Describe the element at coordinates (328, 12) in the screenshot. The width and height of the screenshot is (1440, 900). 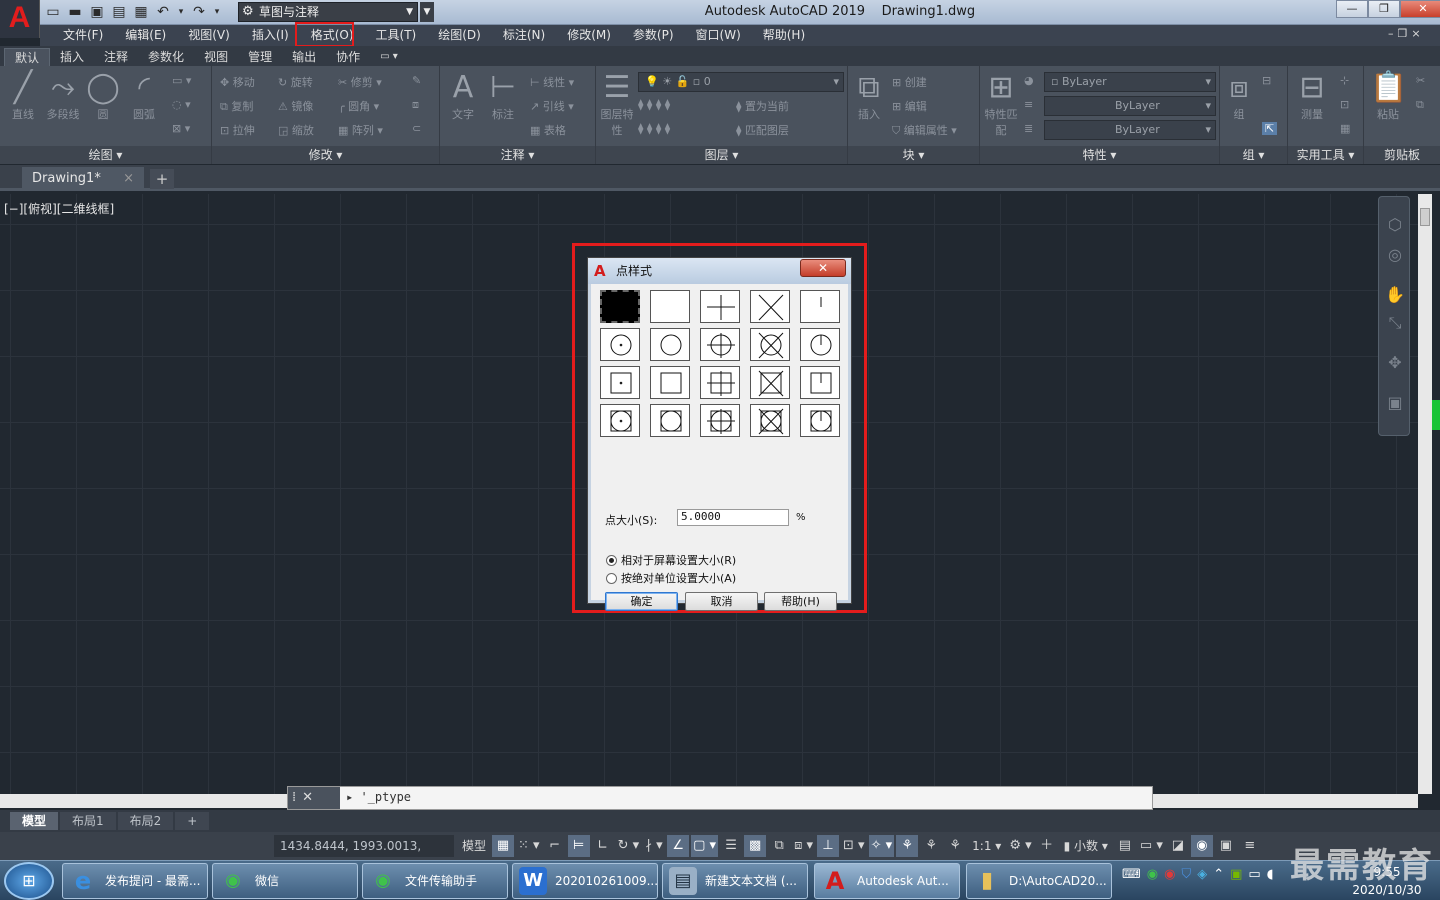
I see `workspace-selector: ⚙ 草图与注释 ▼` at that location.